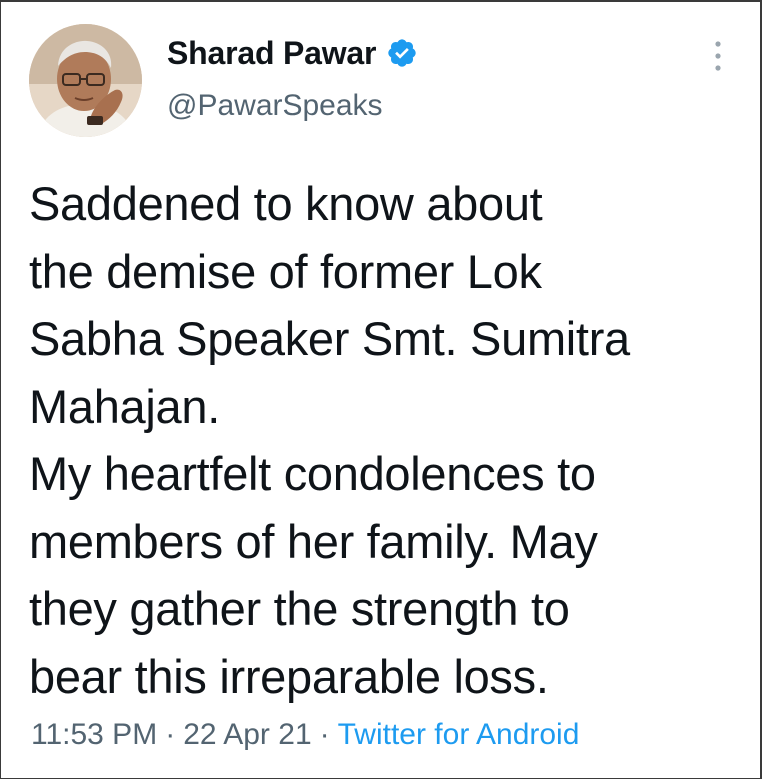 This screenshot has width=764, height=781. I want to click on tweet-text-line: Mahajan., so click(124, 406).